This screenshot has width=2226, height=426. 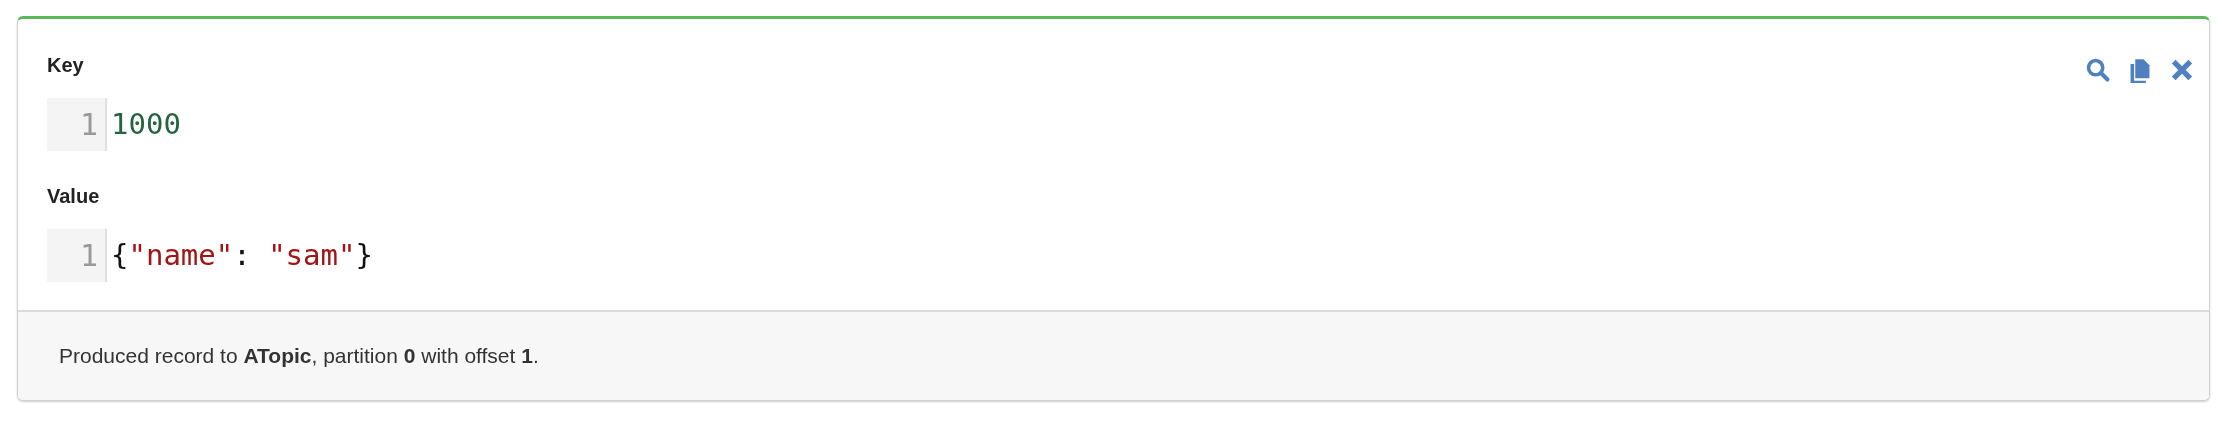 What do you see at coordinates (299, 356) in the screenshot?
I see `status-message: Produced record to ATopic, partition 0 with offset 1.` at bounding box center [299, 356].